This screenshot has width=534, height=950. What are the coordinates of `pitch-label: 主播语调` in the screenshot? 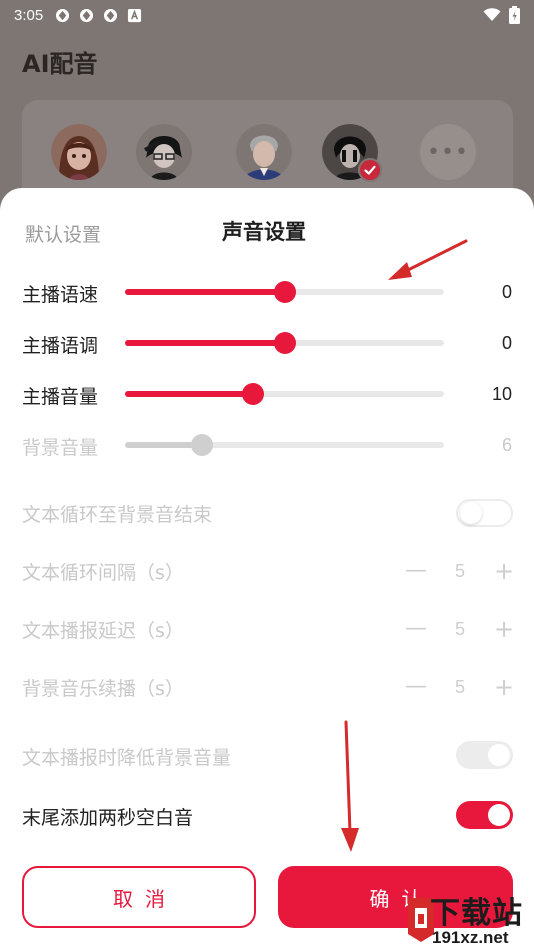 It's located at (60, 346).